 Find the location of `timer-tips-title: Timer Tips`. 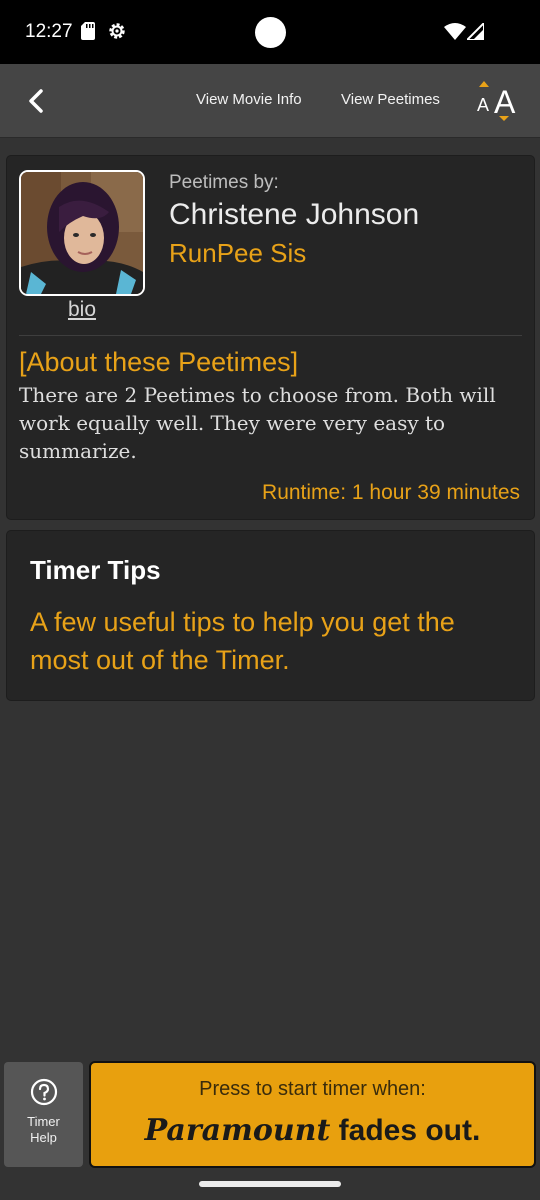

timer-tips-title: Timer Tips is located at coordinates (95, 570).